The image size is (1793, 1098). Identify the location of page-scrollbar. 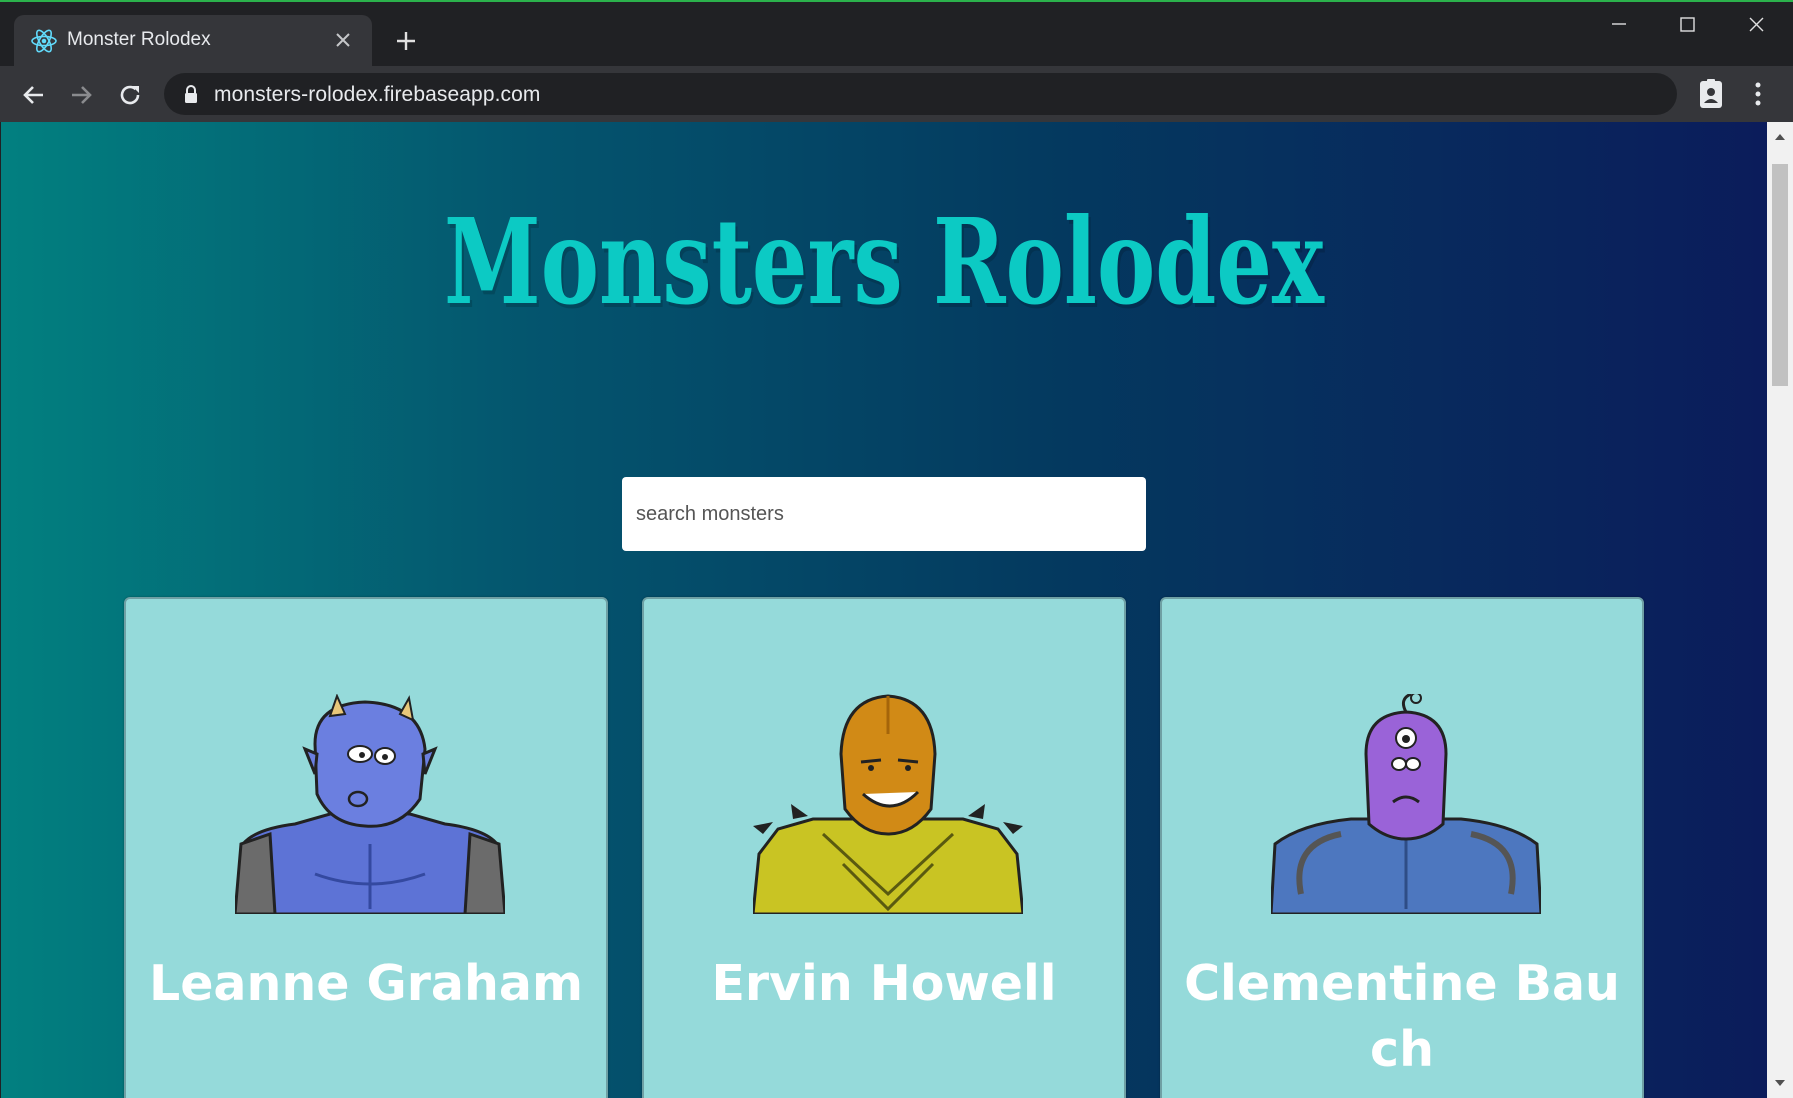
(1780, 610).